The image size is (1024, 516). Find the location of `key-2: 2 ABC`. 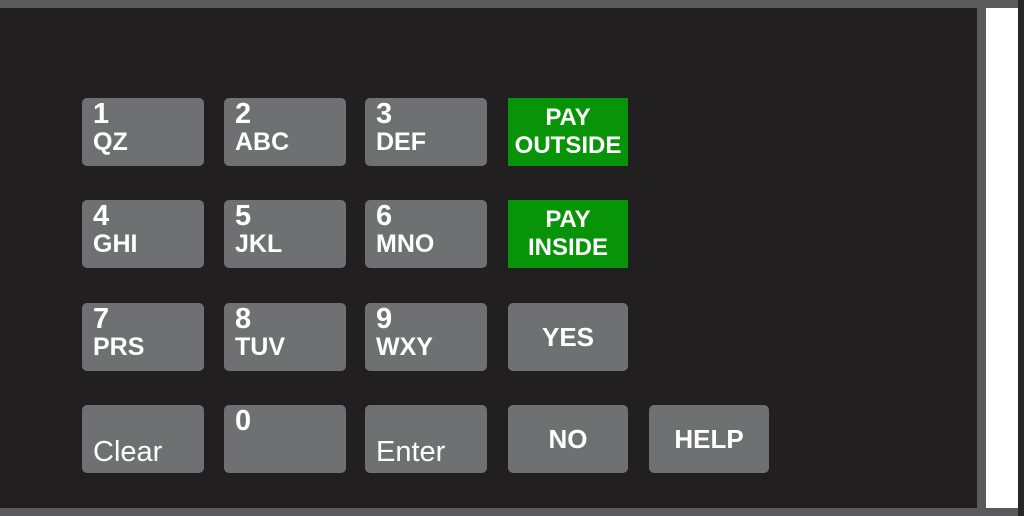

key-2: 2 ABC is located at coordinates (285, 132).